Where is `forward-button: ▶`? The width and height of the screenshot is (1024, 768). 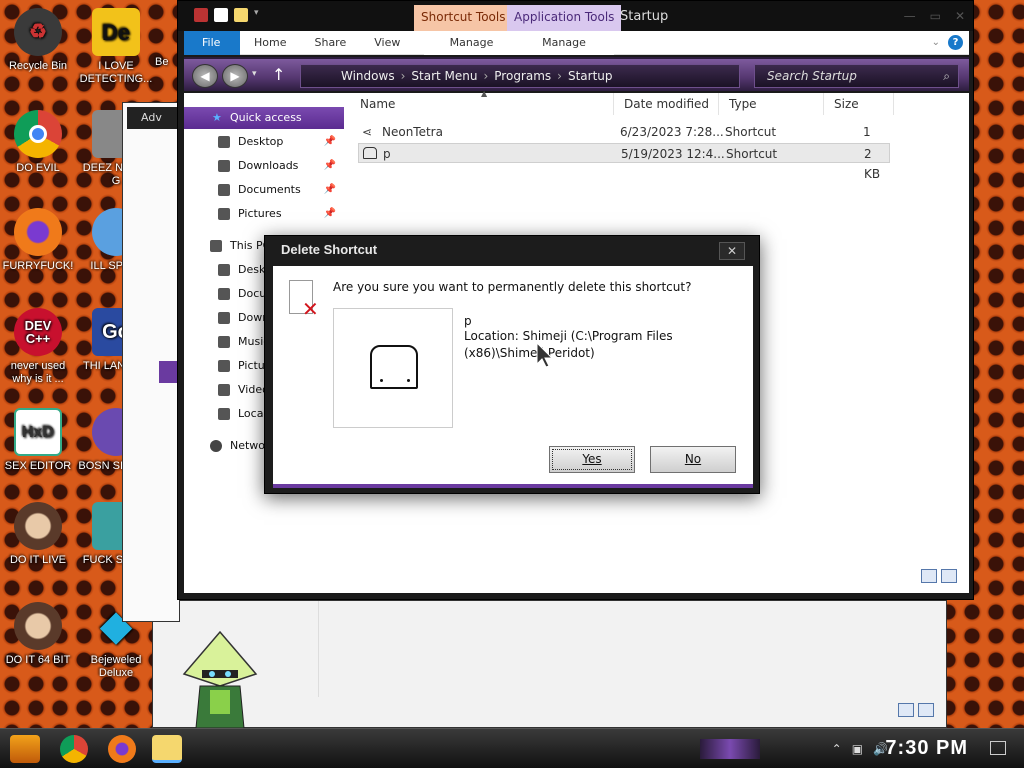
forward-button: ▶ is located at coordinates (235, 76).